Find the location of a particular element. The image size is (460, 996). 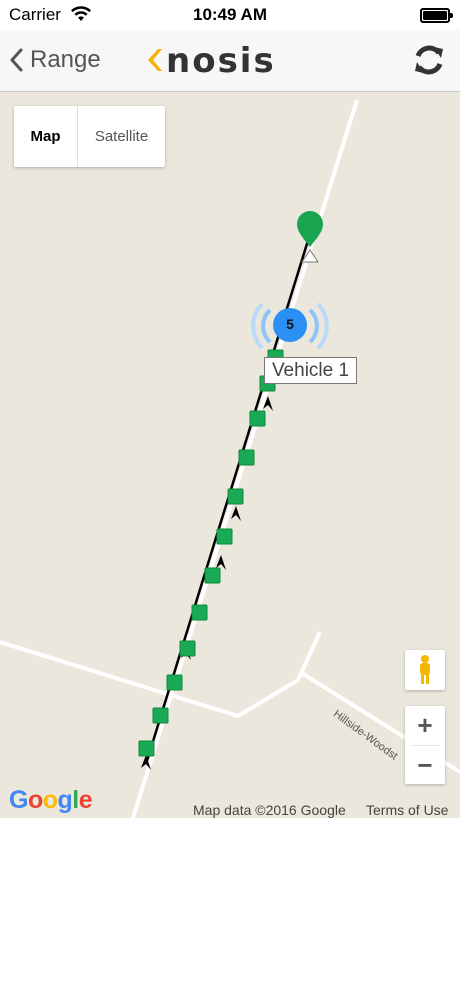

zoom-in-button: + is located at coordinates (425, 725).